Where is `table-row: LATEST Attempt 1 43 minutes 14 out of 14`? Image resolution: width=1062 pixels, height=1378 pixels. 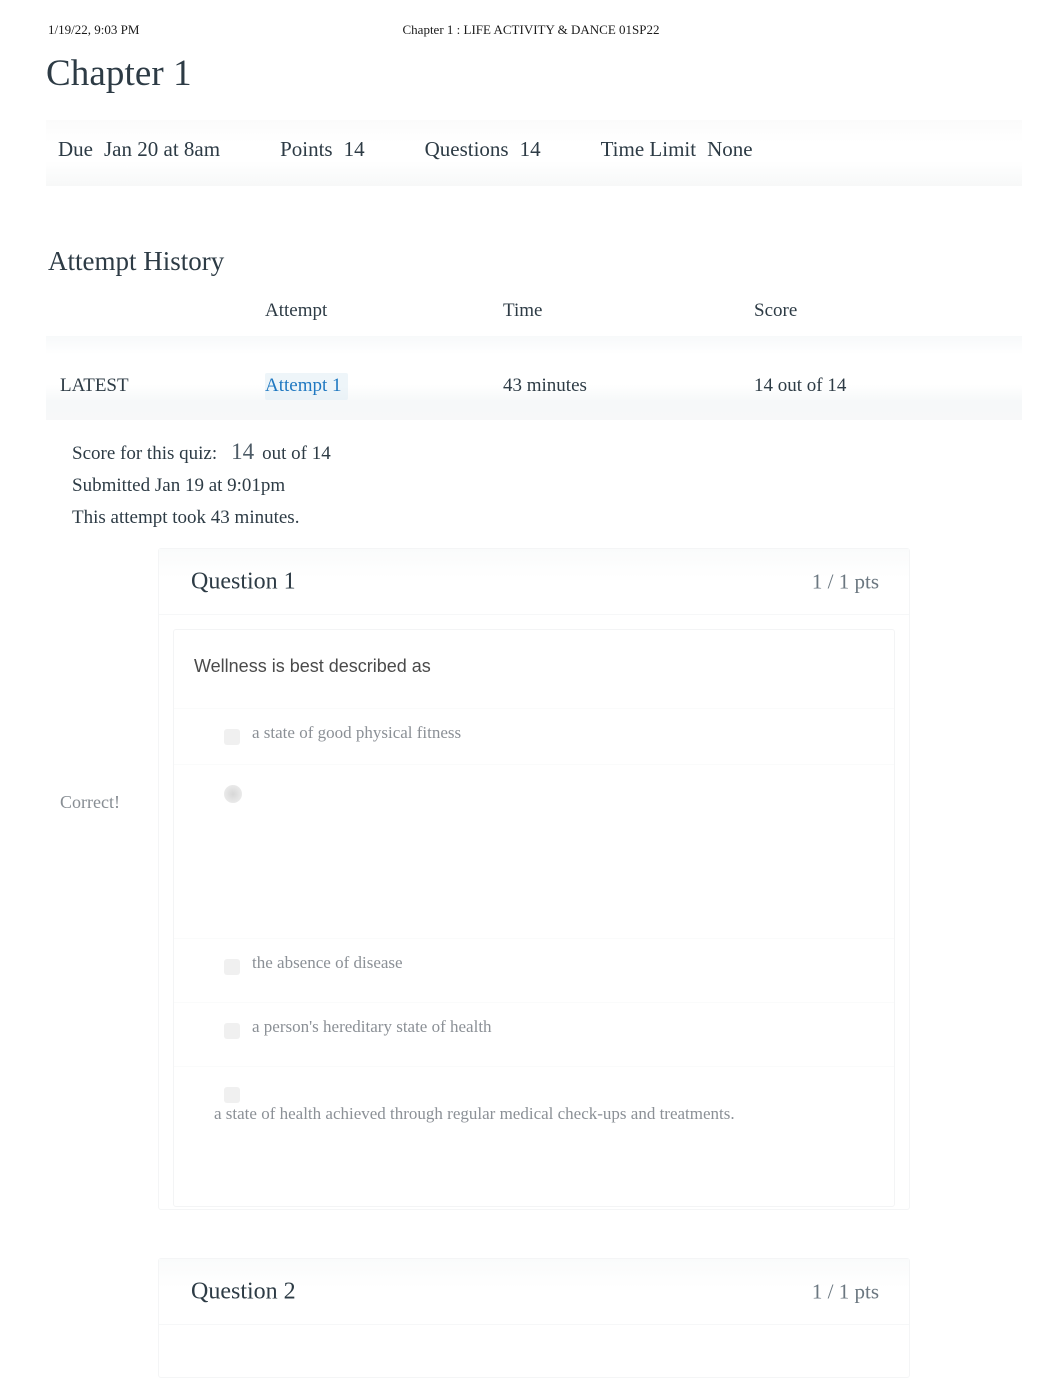 table-row: LATEST Attempt 1 43 minutes 14 out of 14 is located at coordinates (534, 378).